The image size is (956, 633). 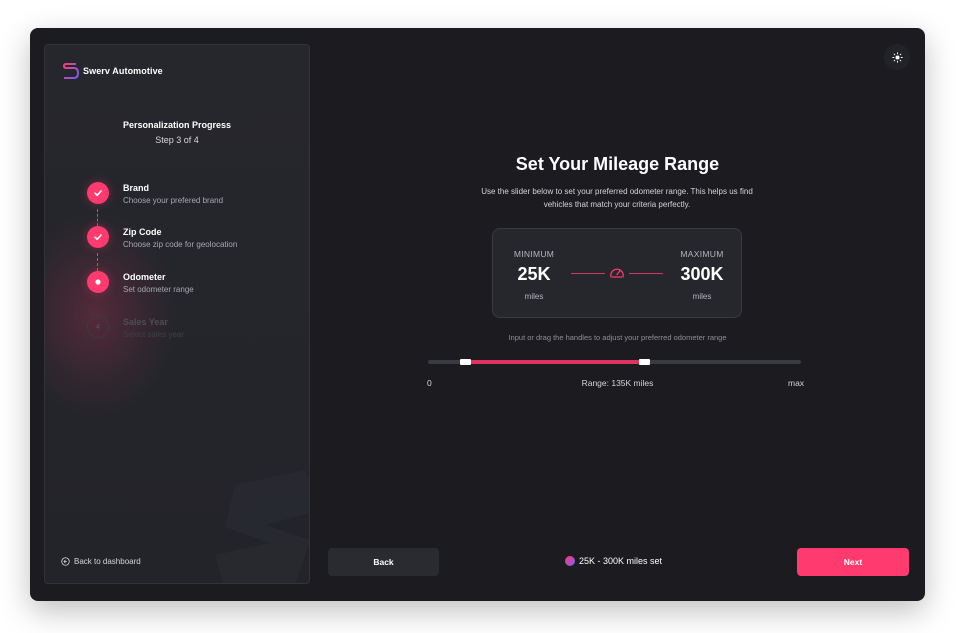 What do you see at coordinates (570, 561) in the screenshot?
I see `status-dot-icon` at bounding box center [570, 561].